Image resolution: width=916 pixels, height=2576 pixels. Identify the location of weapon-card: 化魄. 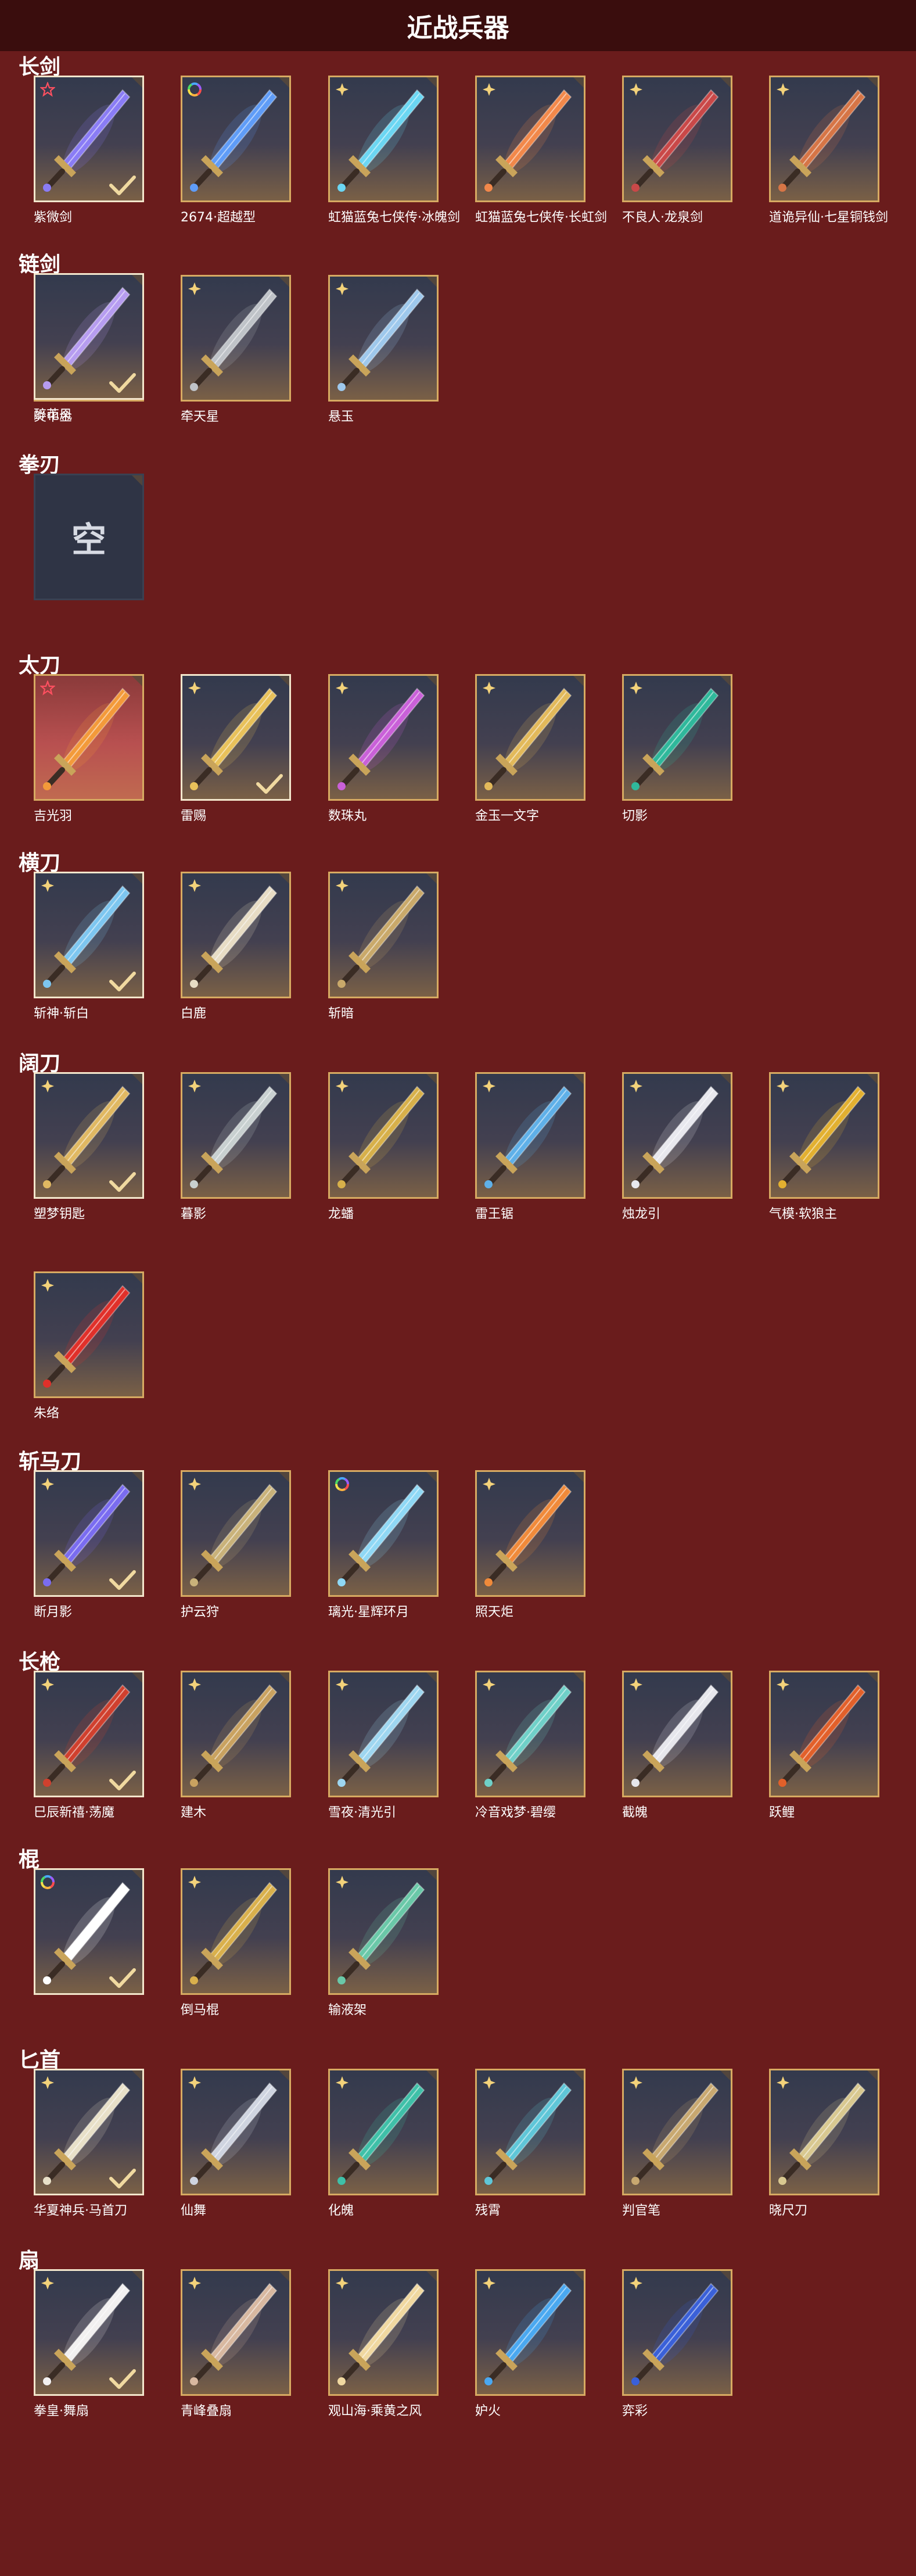
(383, 2167).